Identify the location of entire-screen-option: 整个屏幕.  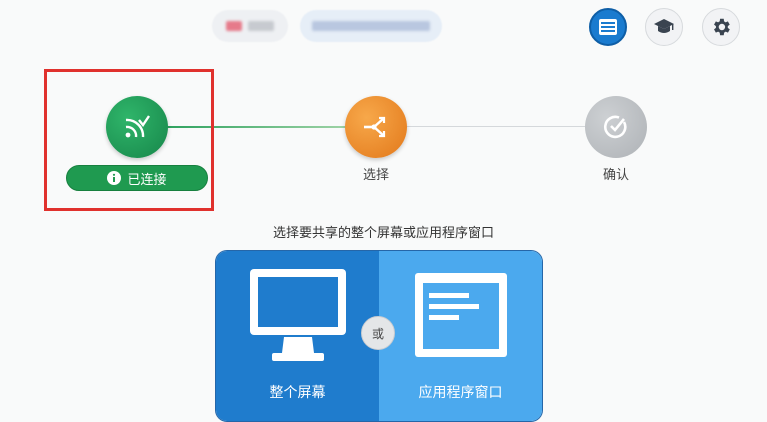
(297, 336).